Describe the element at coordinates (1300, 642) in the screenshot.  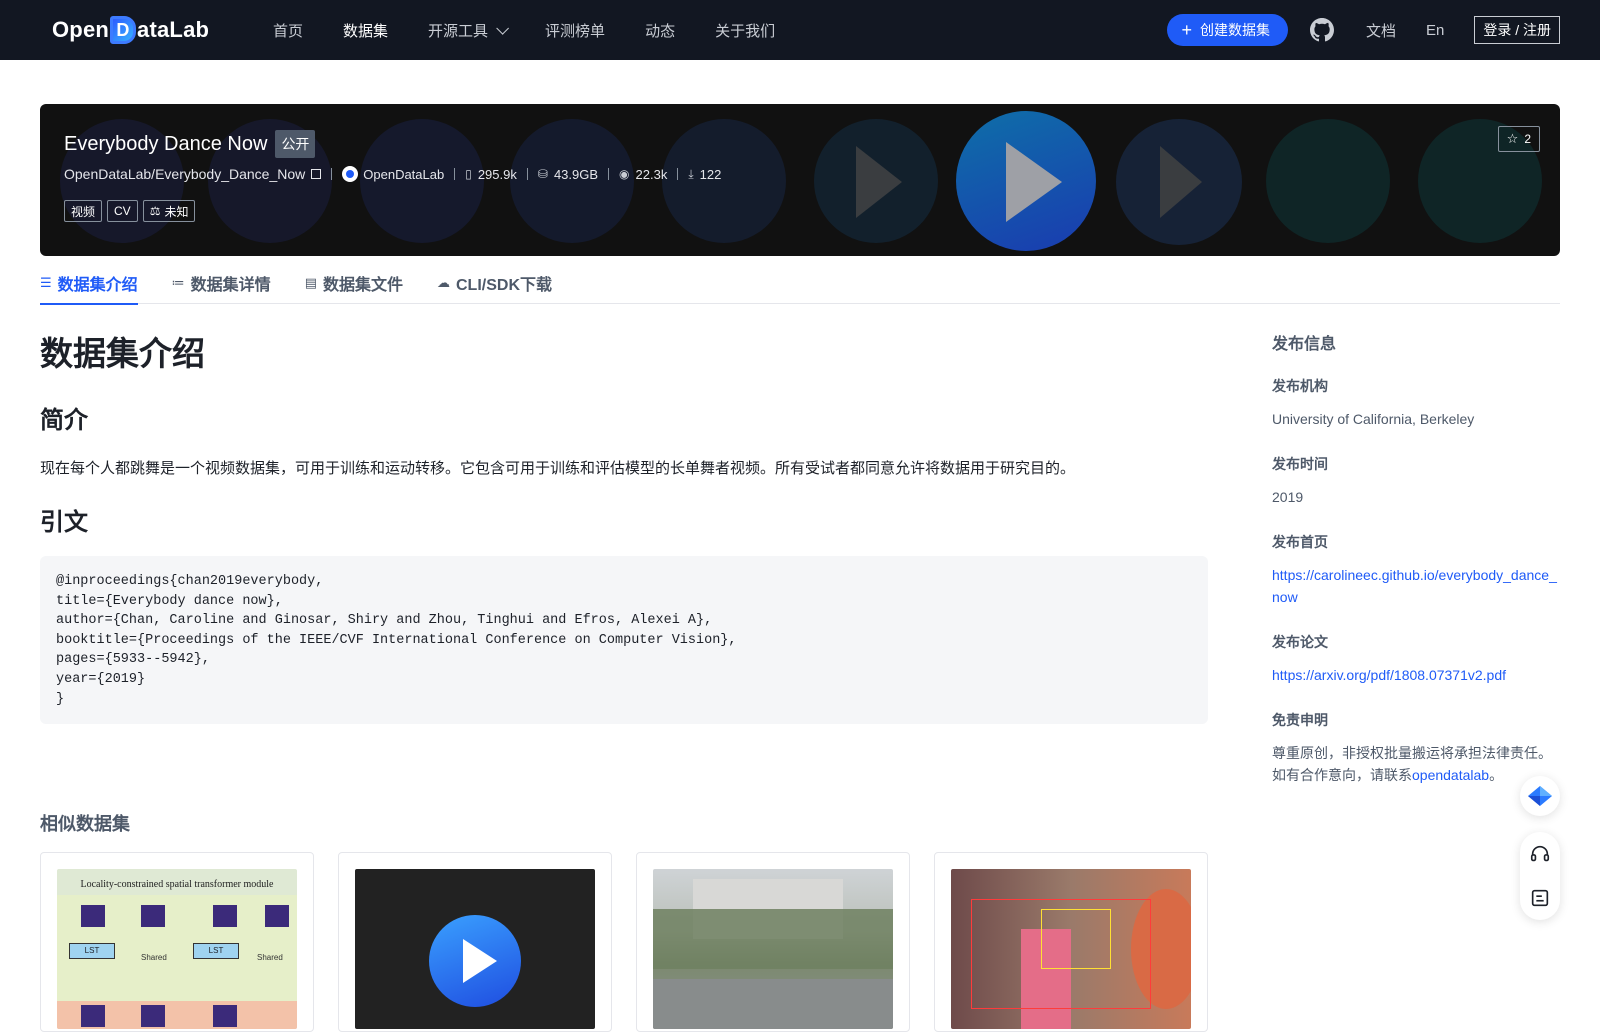
I see `paper-label: 发布论文` at that location.